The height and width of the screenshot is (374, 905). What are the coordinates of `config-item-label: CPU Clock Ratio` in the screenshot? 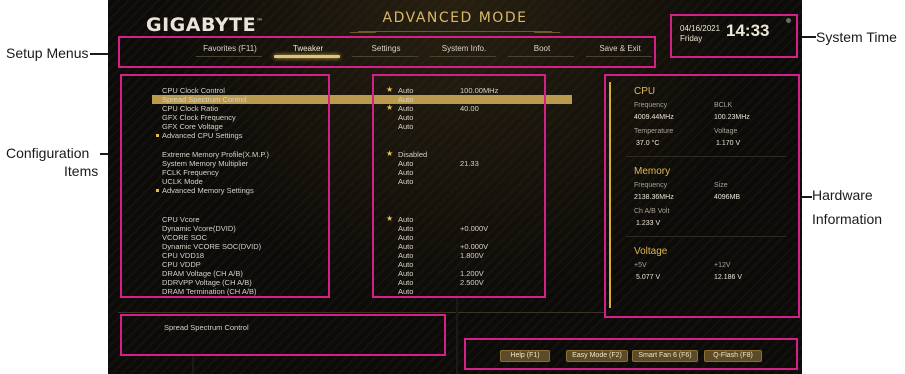 It's located at (190, 108).